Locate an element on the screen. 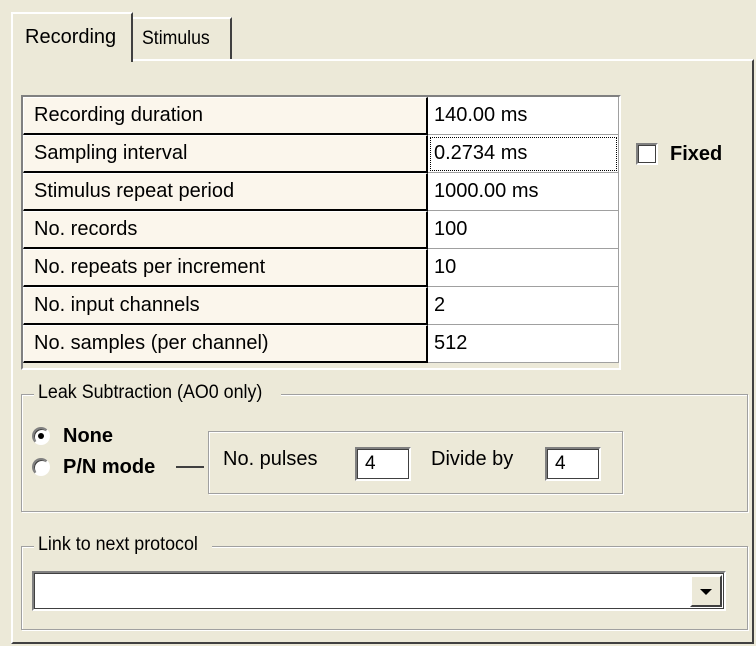 This screenshot has width=756, height=646. grid-value-cell: 0.2734 ms is located at coordinates (523, 154).